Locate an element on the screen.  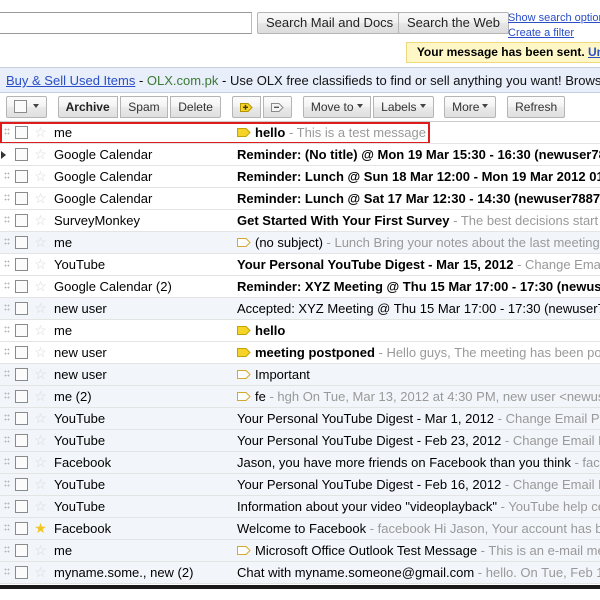
spam-button: Spam is located at coordinates (144, 107).